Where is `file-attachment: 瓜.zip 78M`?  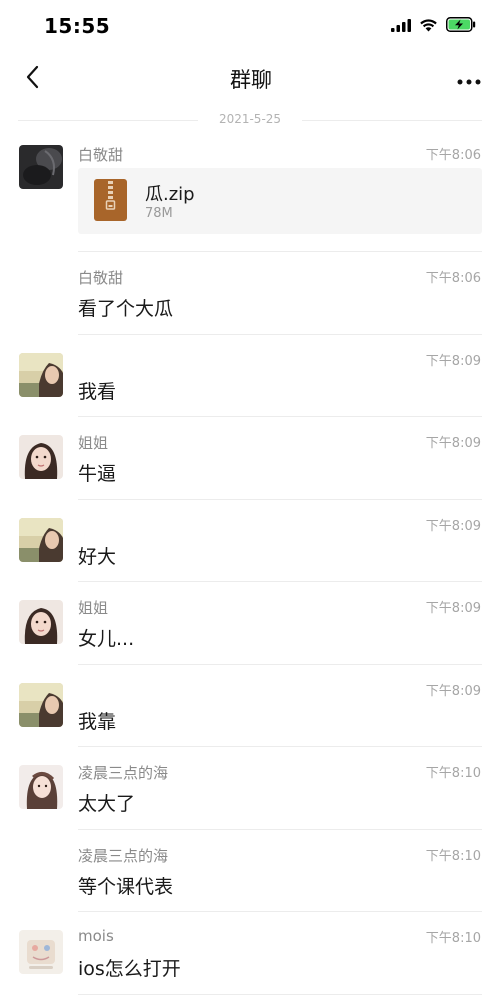
file-attachment: 瓜.zip 78M is located at coordinates (280, 201).